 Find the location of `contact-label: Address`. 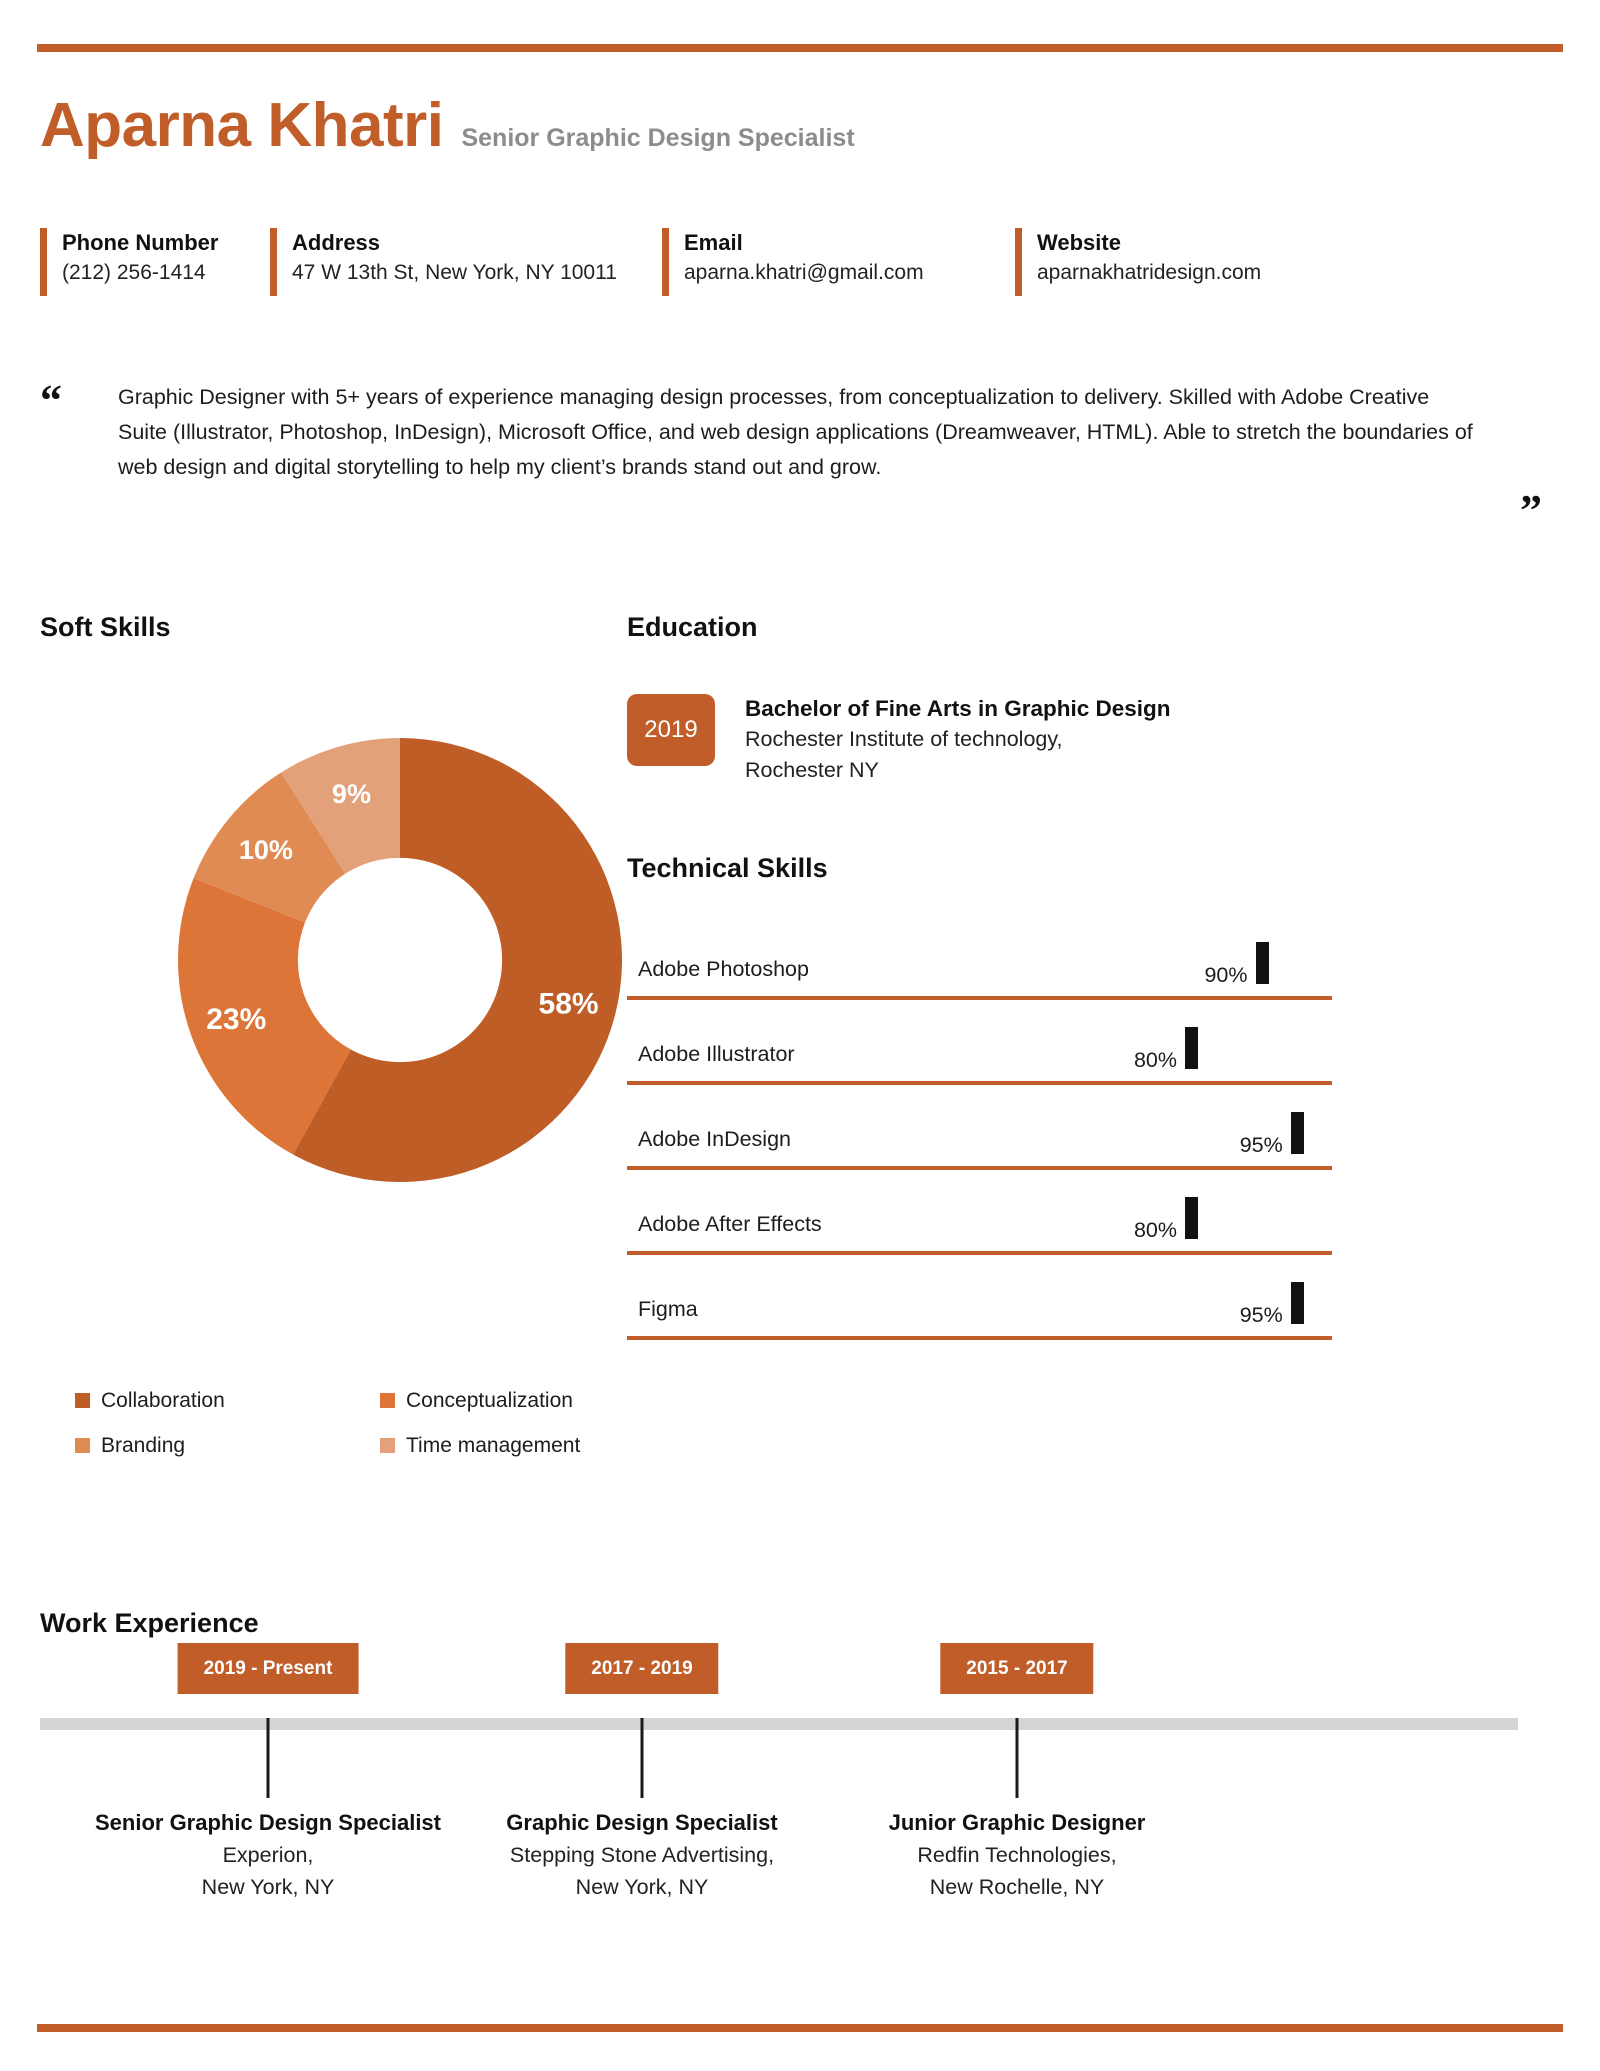

contact-label: Address is located at coordinates (336, 242).